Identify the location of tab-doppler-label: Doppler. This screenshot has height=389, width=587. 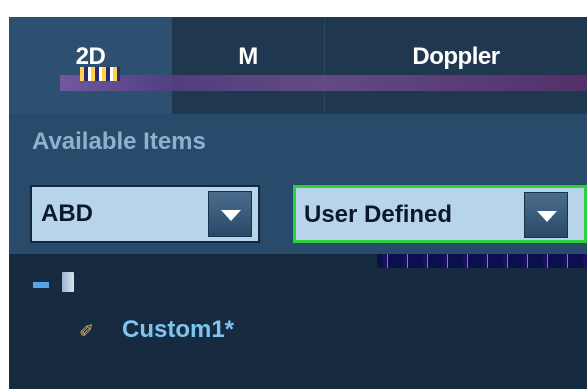
(456, 56).